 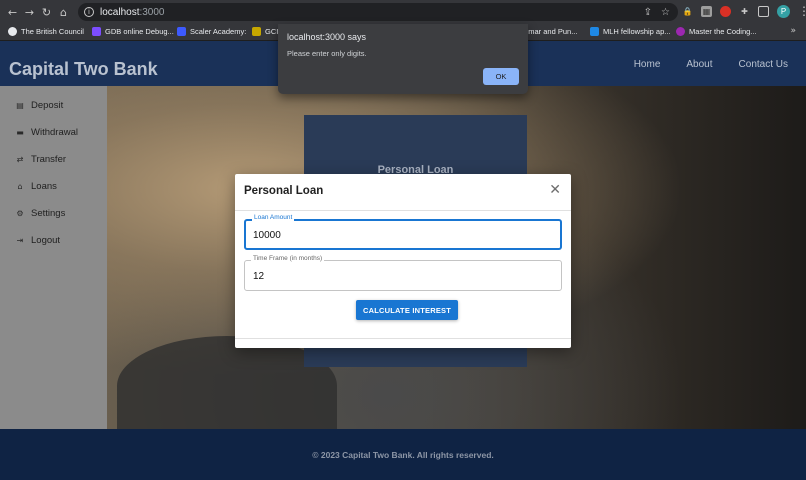 I want to click on sidebar-item-label: Settings, so click(x=48, y=213).